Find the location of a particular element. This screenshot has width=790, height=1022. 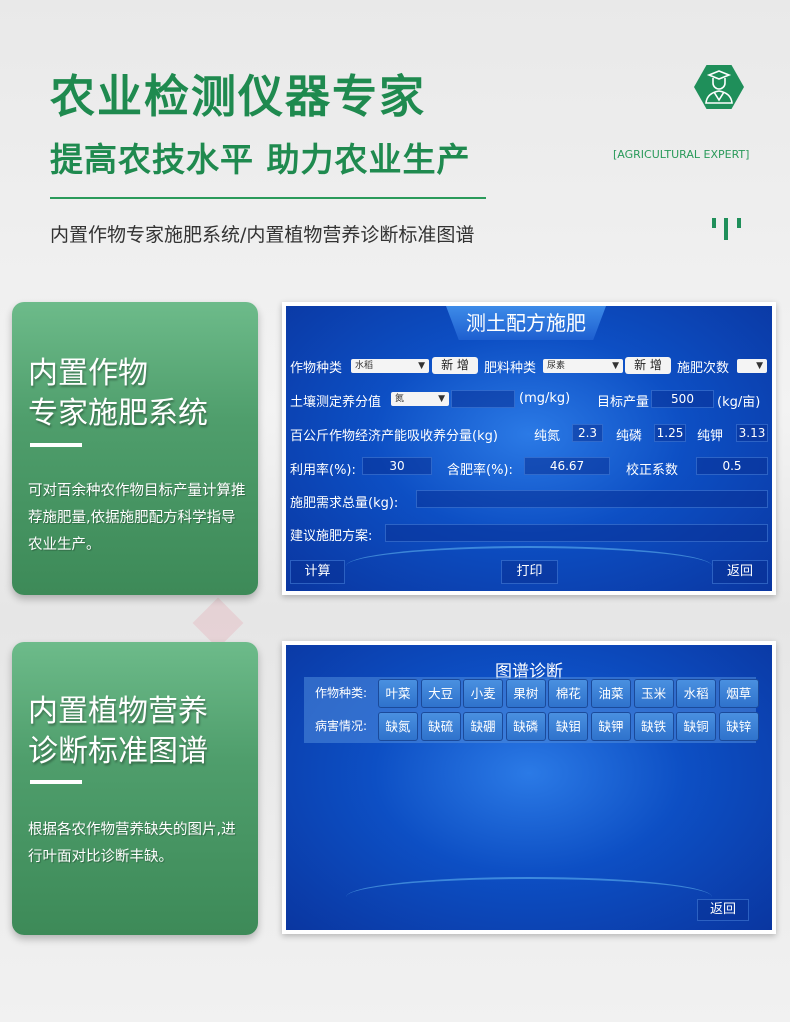

calculate-button: 计算 is located at coordinates (317, 572).